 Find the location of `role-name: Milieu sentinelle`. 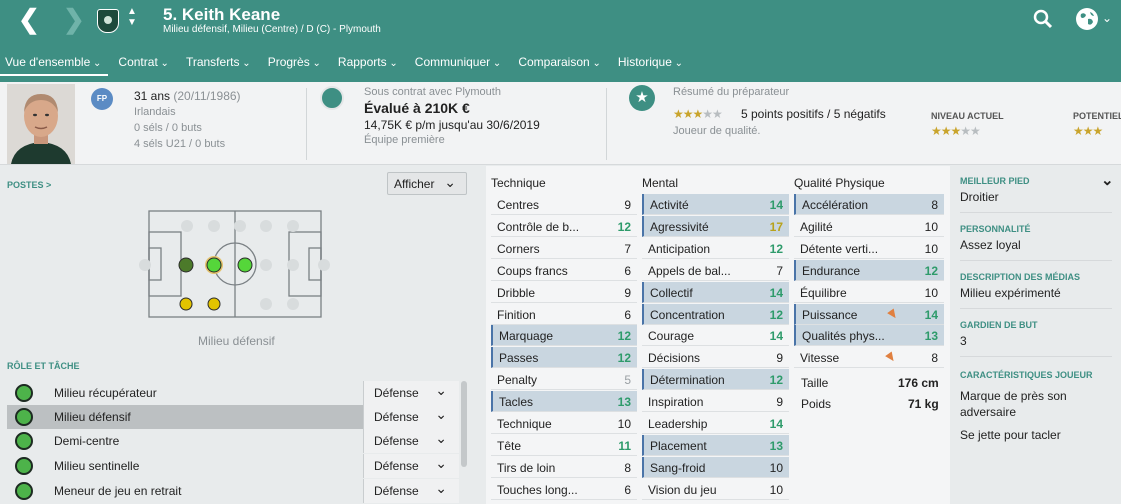

role-name: Milieu sentinelle is located at coordinates (97, 466).